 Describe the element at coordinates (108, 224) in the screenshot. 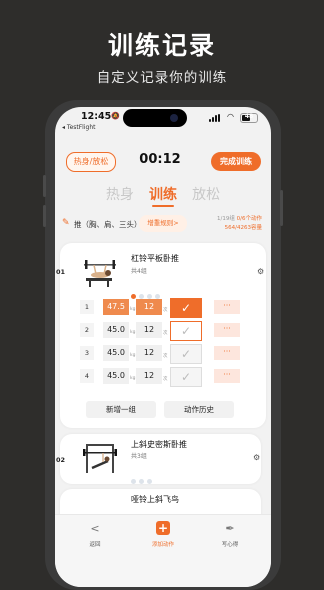

I see `muscle-group-label: 推（胸、肩、三头）` at that location.